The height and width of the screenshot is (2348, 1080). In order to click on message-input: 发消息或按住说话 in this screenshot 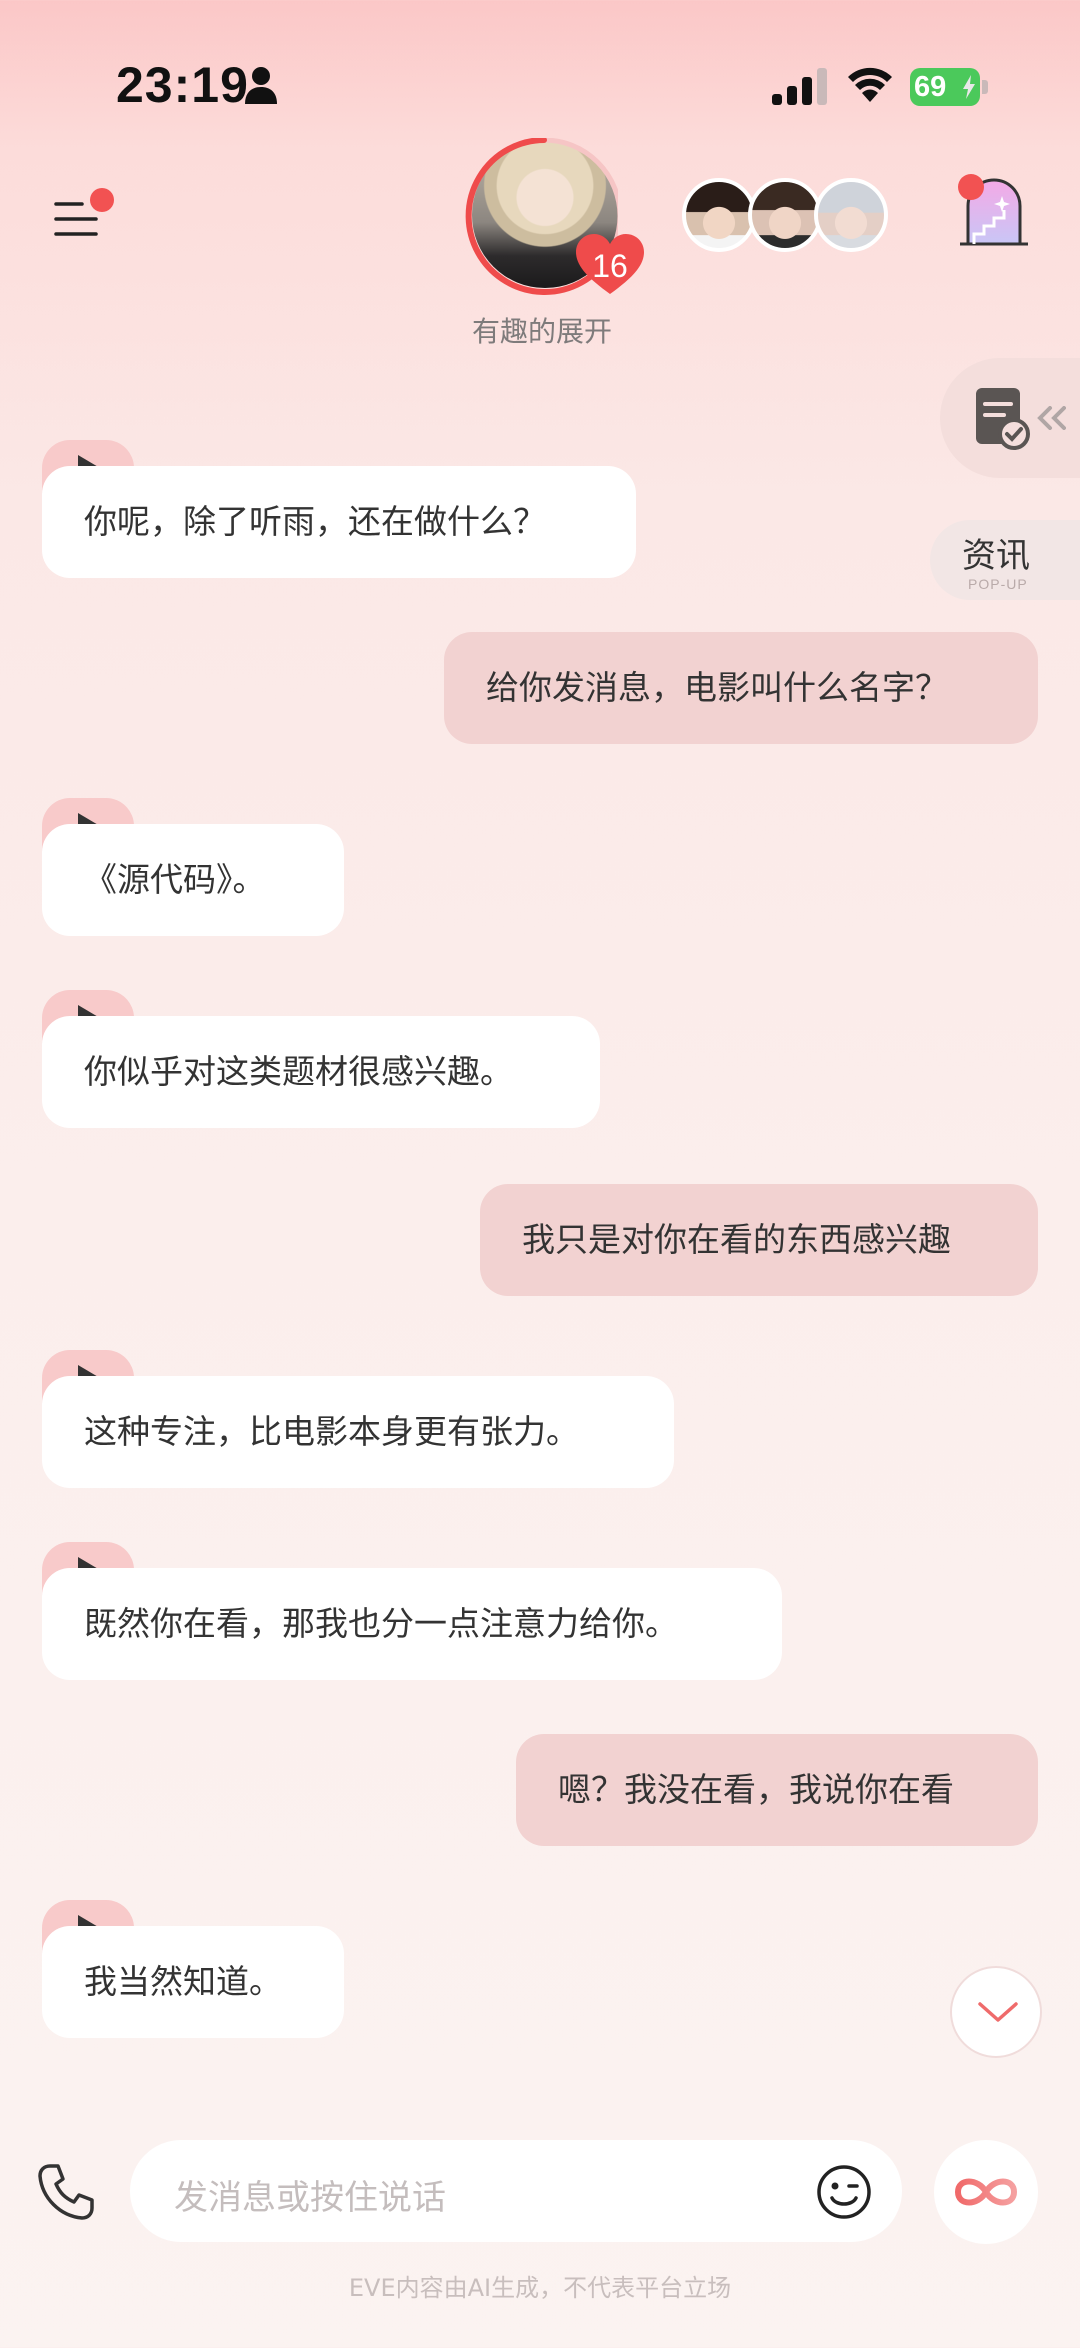, I will do `click(516, 2191)`.